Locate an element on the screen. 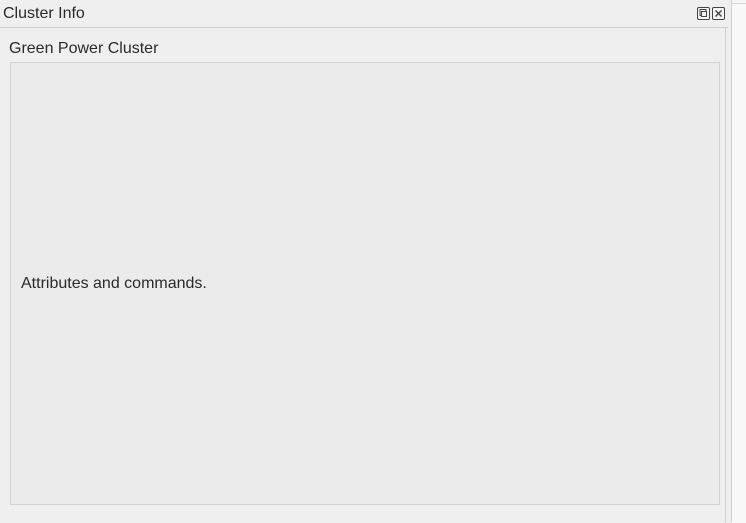 Image resolution: width=746 pixels, height=523 pixels. adjacent-panel-edge is located at coordinates (738, 261).